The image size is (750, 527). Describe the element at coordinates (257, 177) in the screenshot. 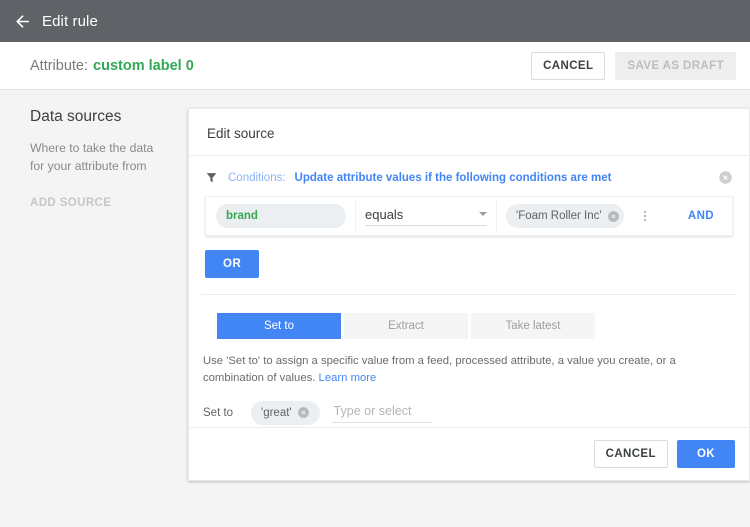

I see `conditions-label: Conditions:` at that location.